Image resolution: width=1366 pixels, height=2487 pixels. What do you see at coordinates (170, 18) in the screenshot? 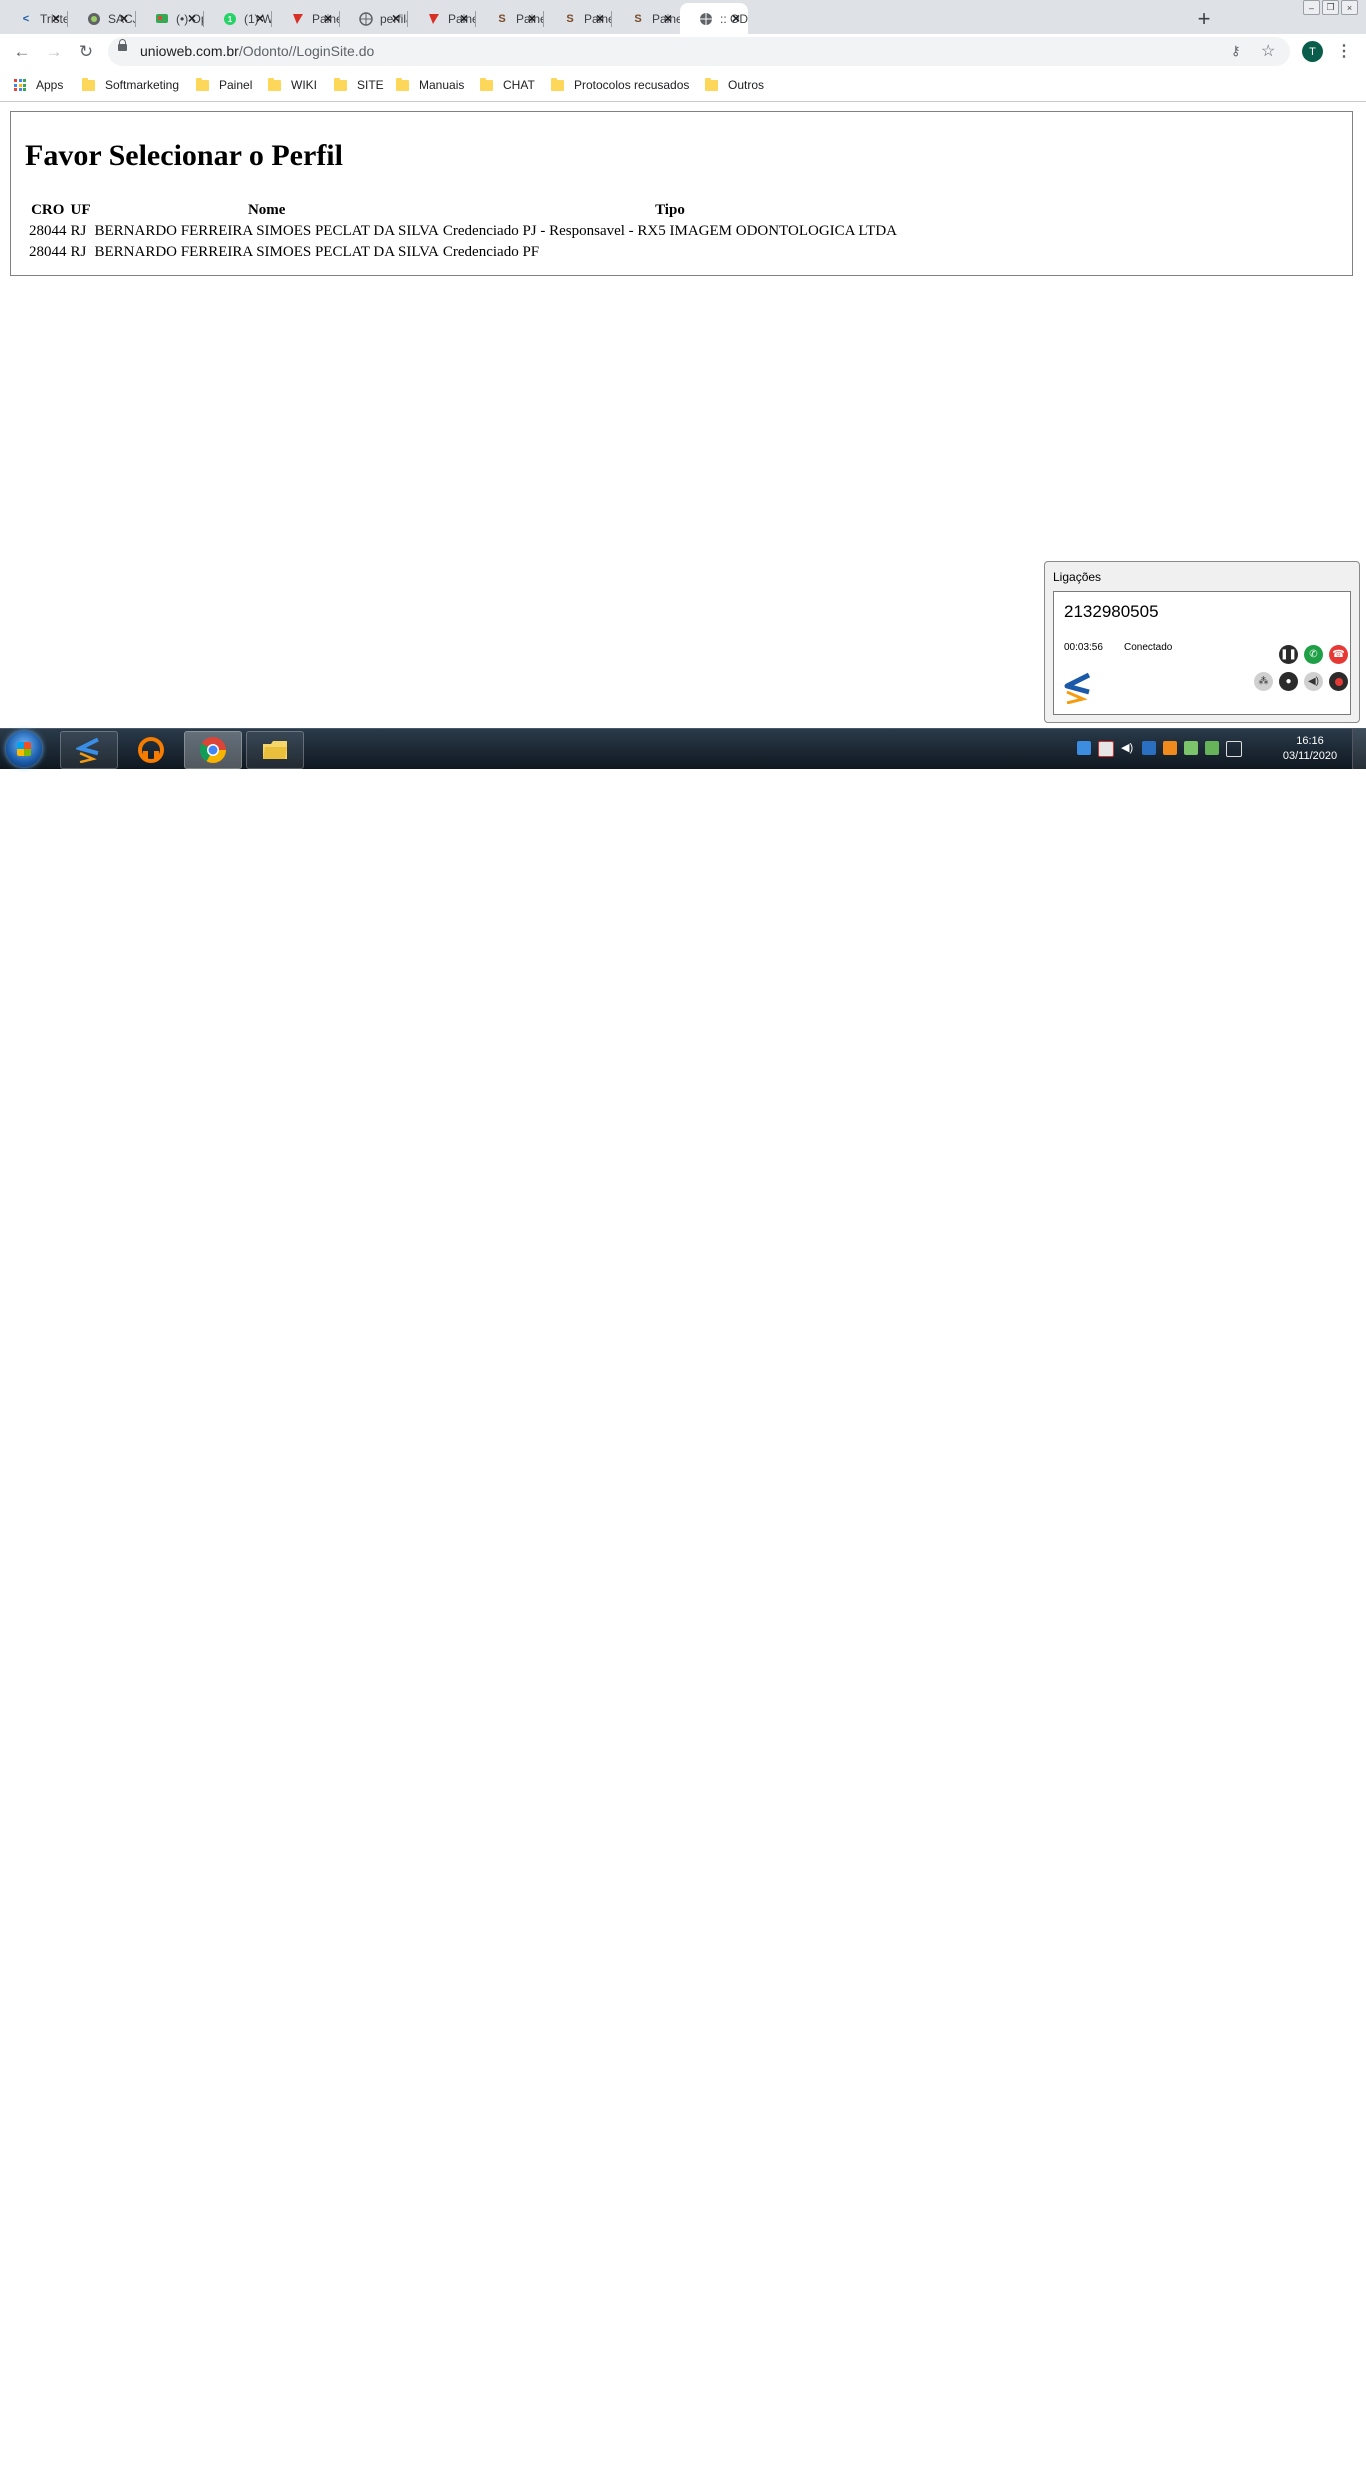
I see `tab-2: (•) Oper ×` at bounding box center [170, 18].